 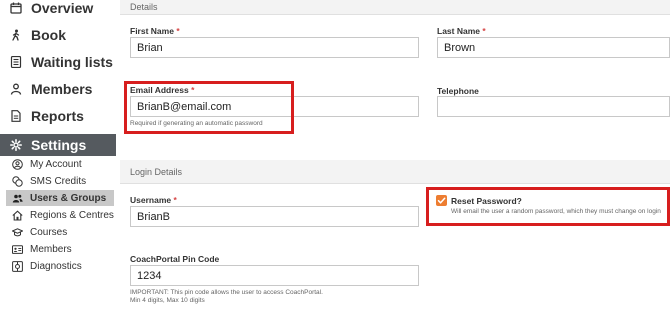 I want to click on sidebar-subitem-diagnostics: Diagnostics, so click(x=60, y=266).